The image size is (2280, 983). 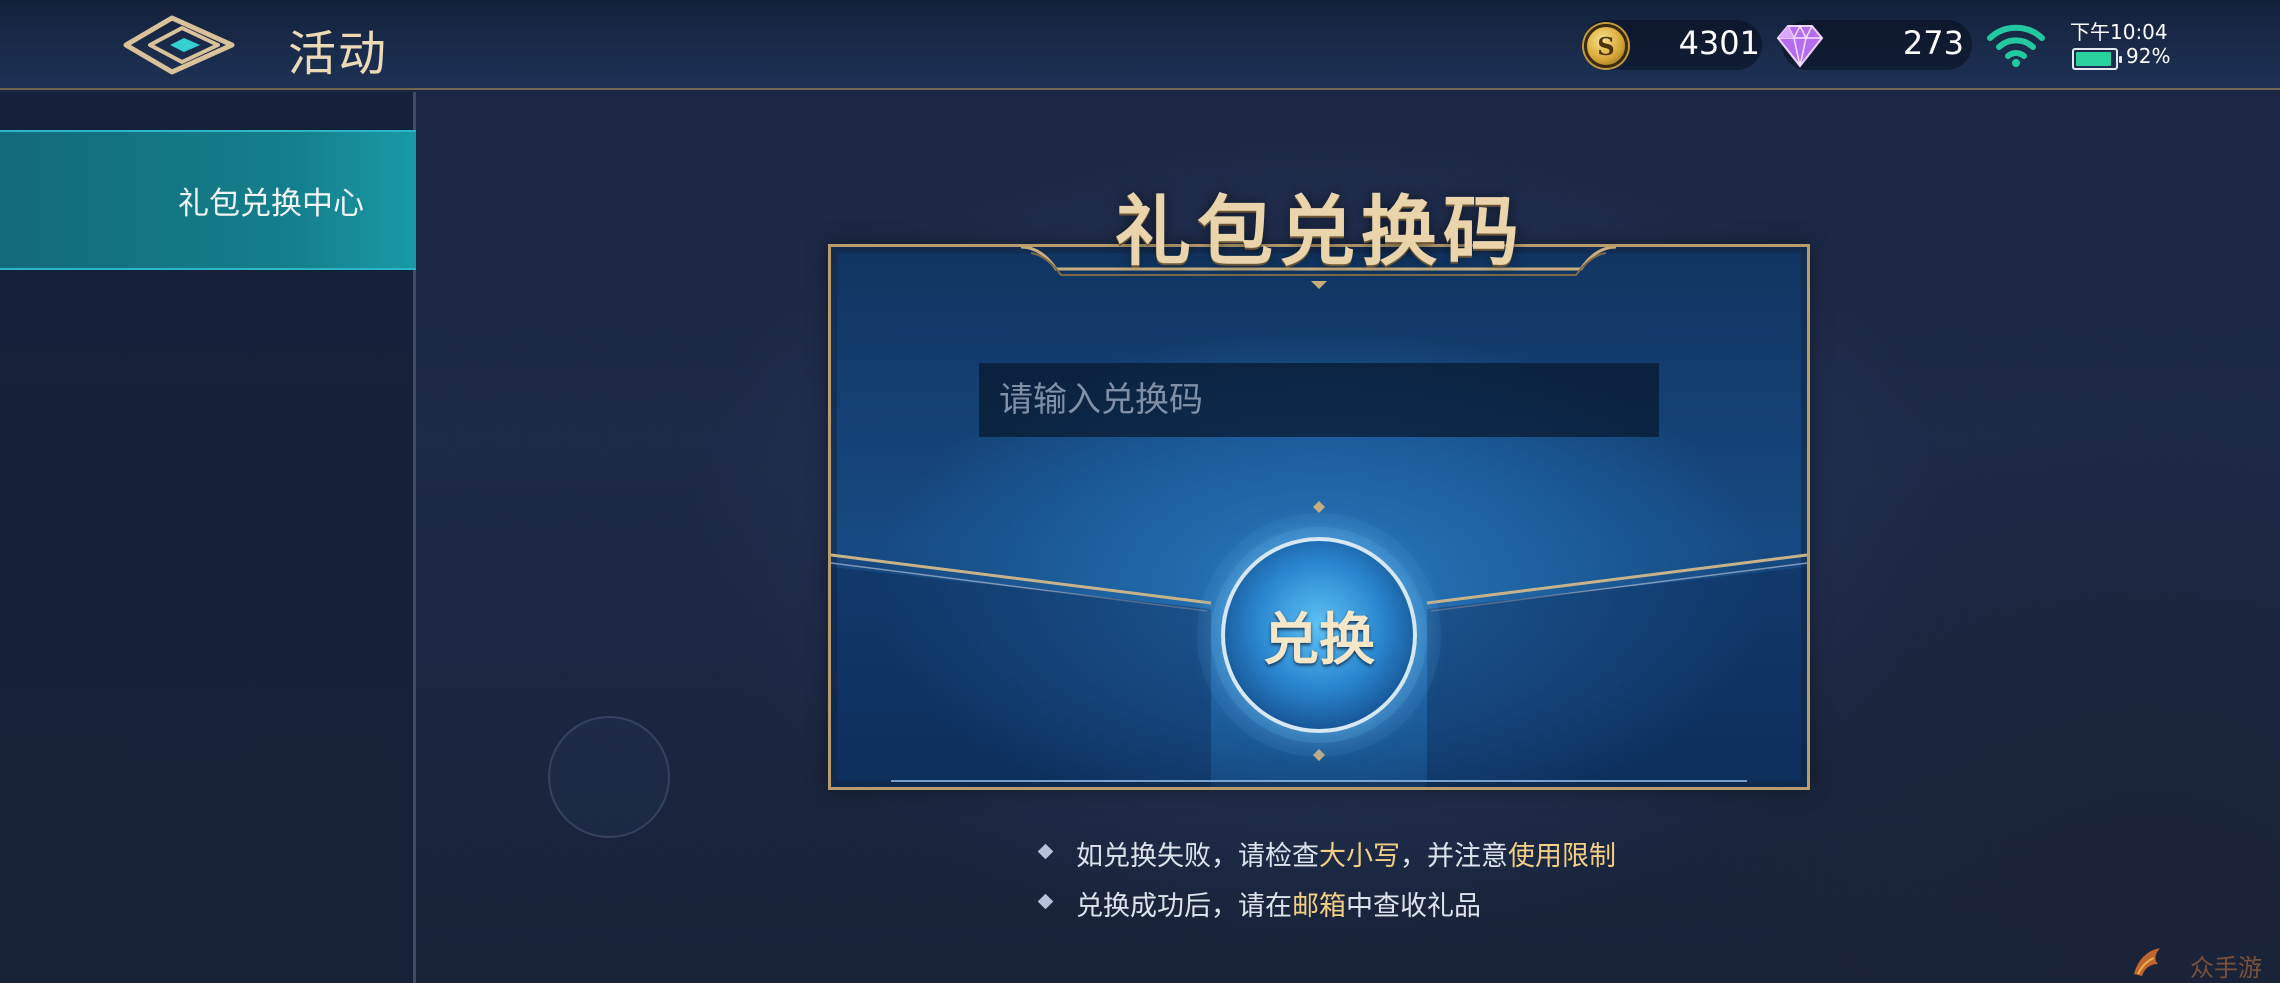 I want to click on watermark-logo-icon, so click(x=2147, y=962).